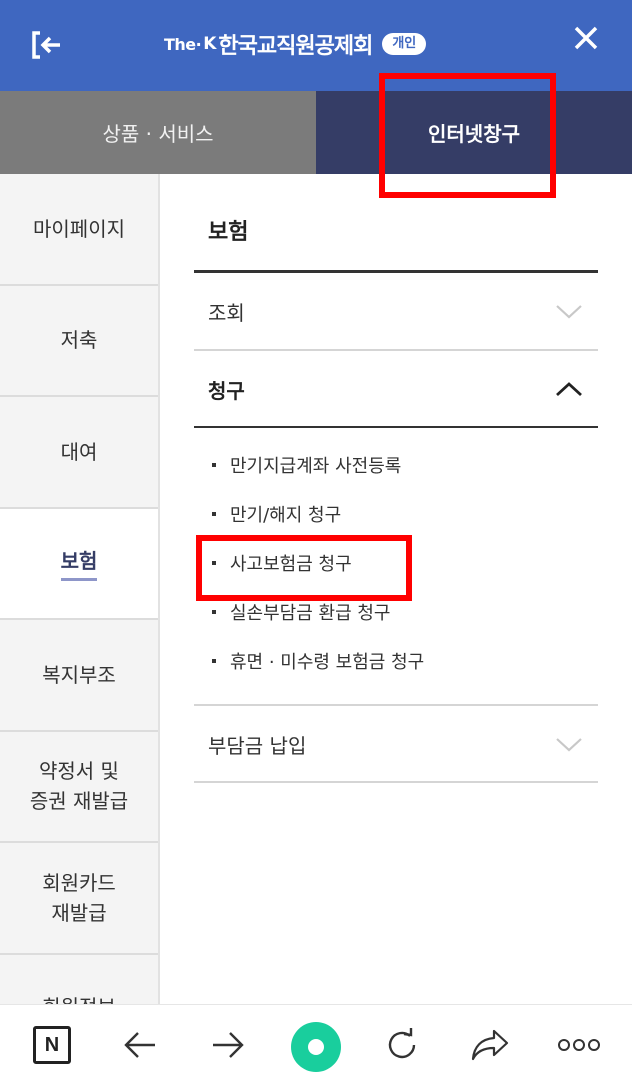  What do you see at coordinates (79, 998) in the screenshot?
I see `sidebar-item-label: 회원정보` at bounding box center [79, 998].